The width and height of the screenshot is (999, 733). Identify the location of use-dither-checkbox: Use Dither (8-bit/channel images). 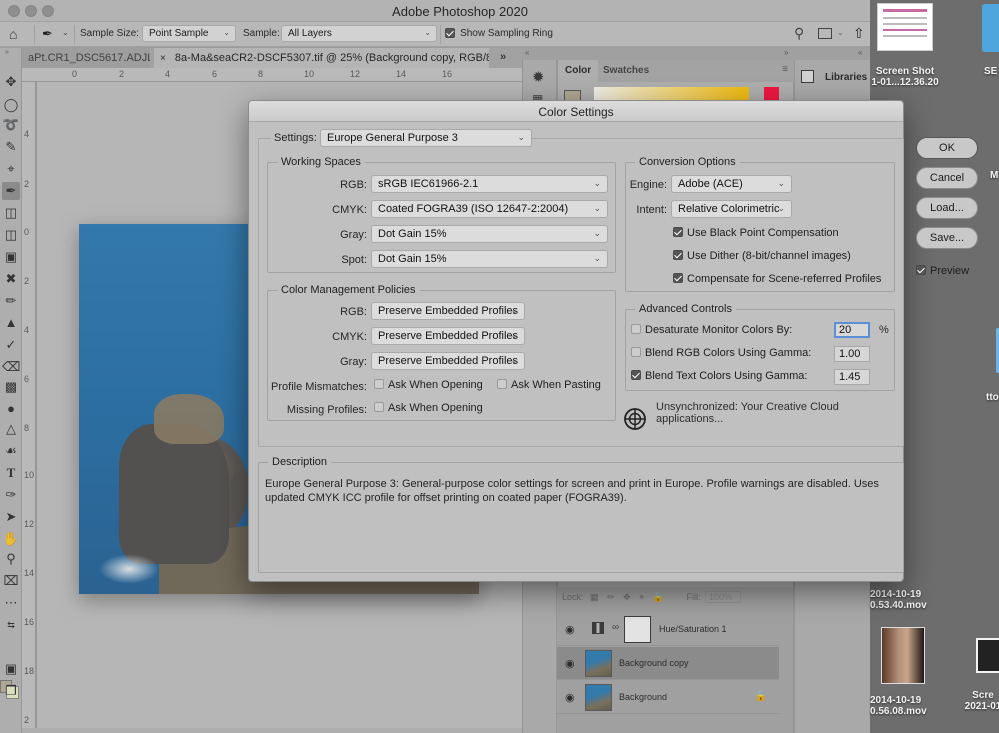
(762, 256).